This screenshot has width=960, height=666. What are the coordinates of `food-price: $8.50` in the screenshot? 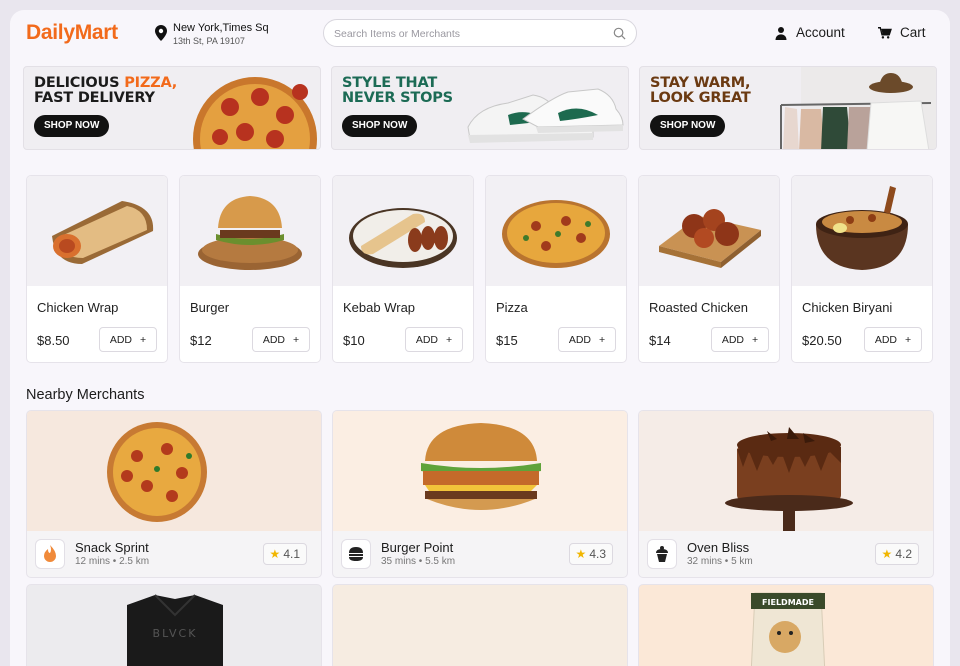 It's located at (53, 340).